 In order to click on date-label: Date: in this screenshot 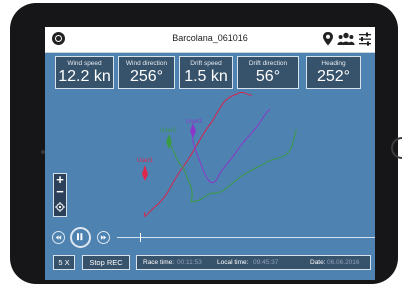, I will do `click(318, 262)`.